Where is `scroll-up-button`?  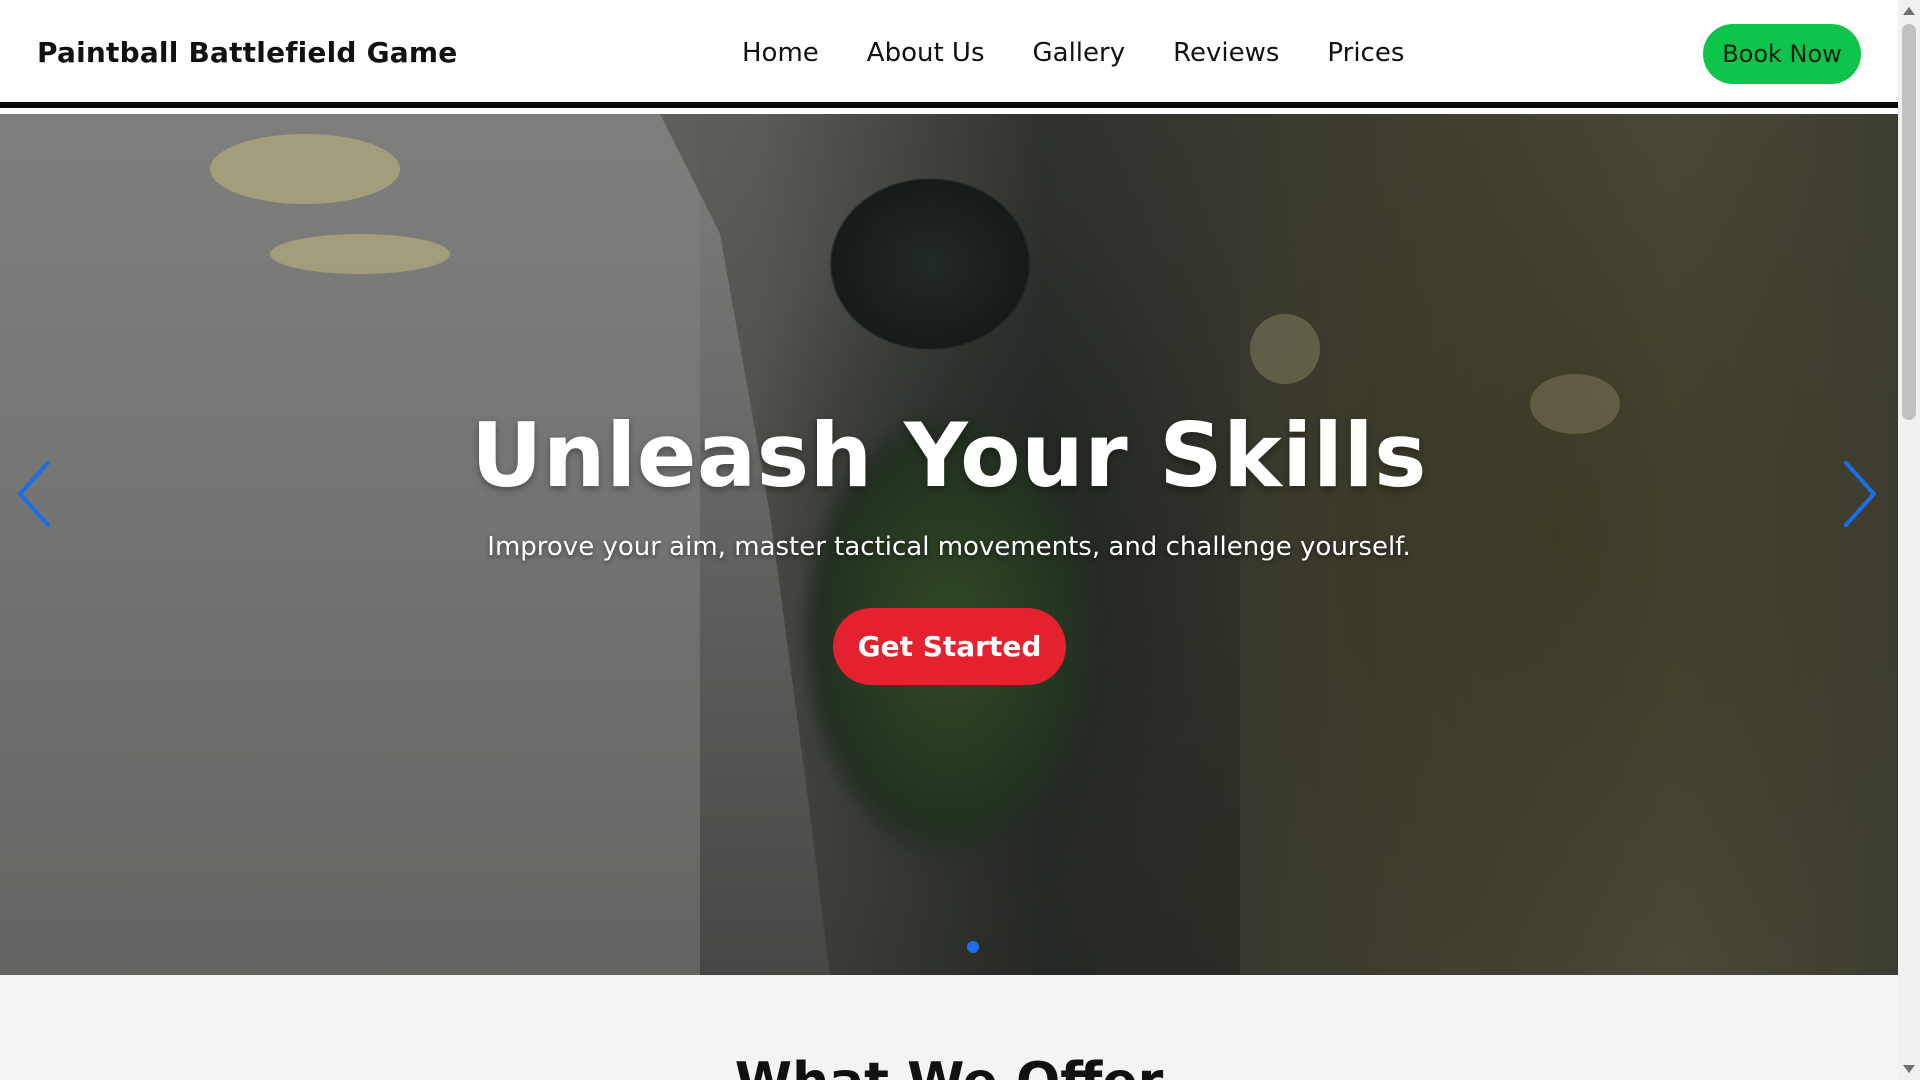
scroll-up-button is located at coordinates (1909, 11).